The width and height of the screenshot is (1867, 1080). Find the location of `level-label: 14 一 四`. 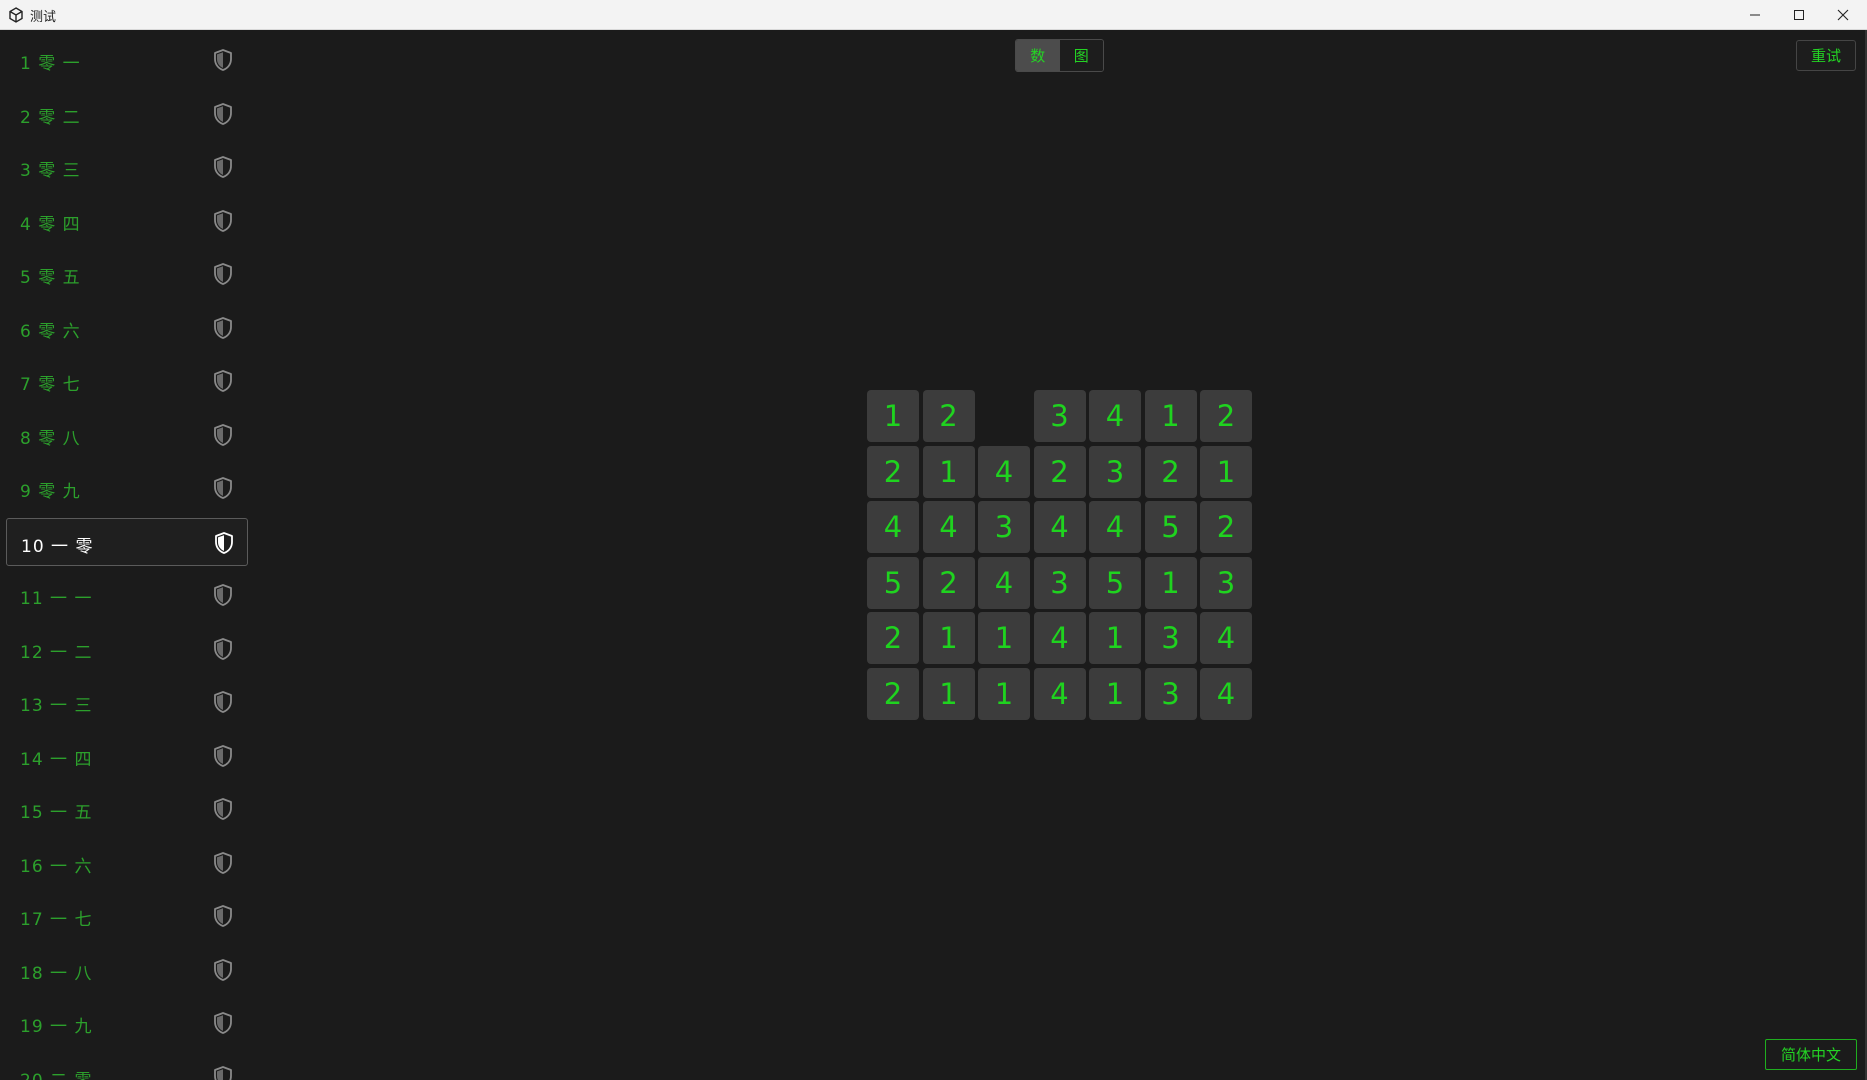

level-label: 14 一 四 is located at coordinates (56, 759).